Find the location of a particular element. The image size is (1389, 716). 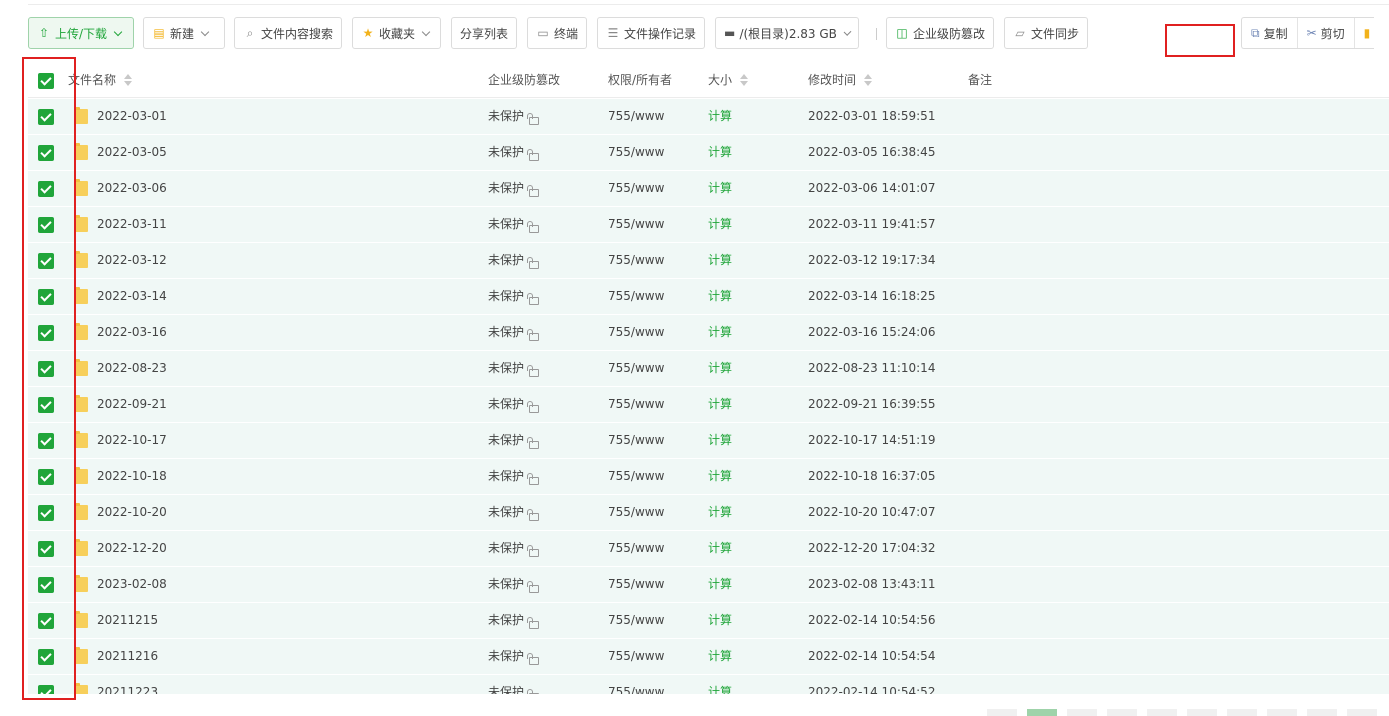

file-name: 2022-03-06 is located at coordinates (132, 188).